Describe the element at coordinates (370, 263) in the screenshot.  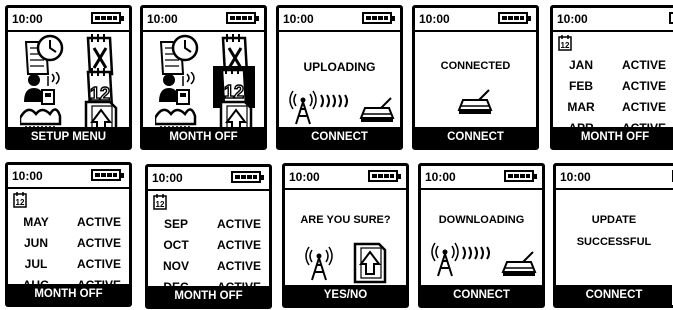
I see `upload-document-icon` at that location.